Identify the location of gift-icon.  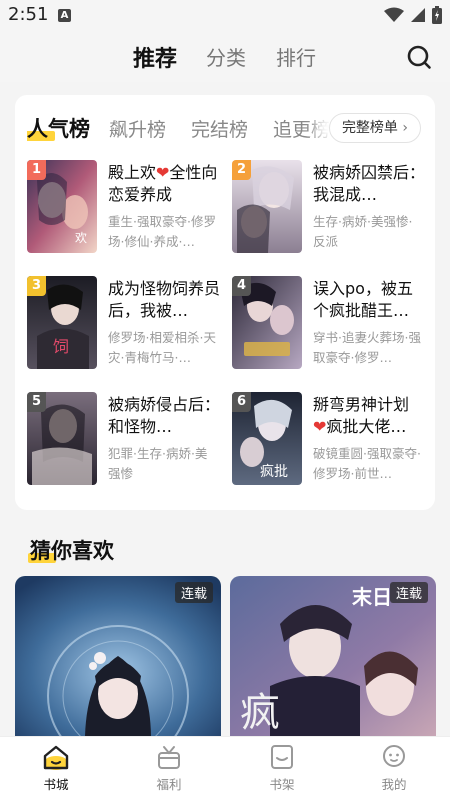
(169, 757).